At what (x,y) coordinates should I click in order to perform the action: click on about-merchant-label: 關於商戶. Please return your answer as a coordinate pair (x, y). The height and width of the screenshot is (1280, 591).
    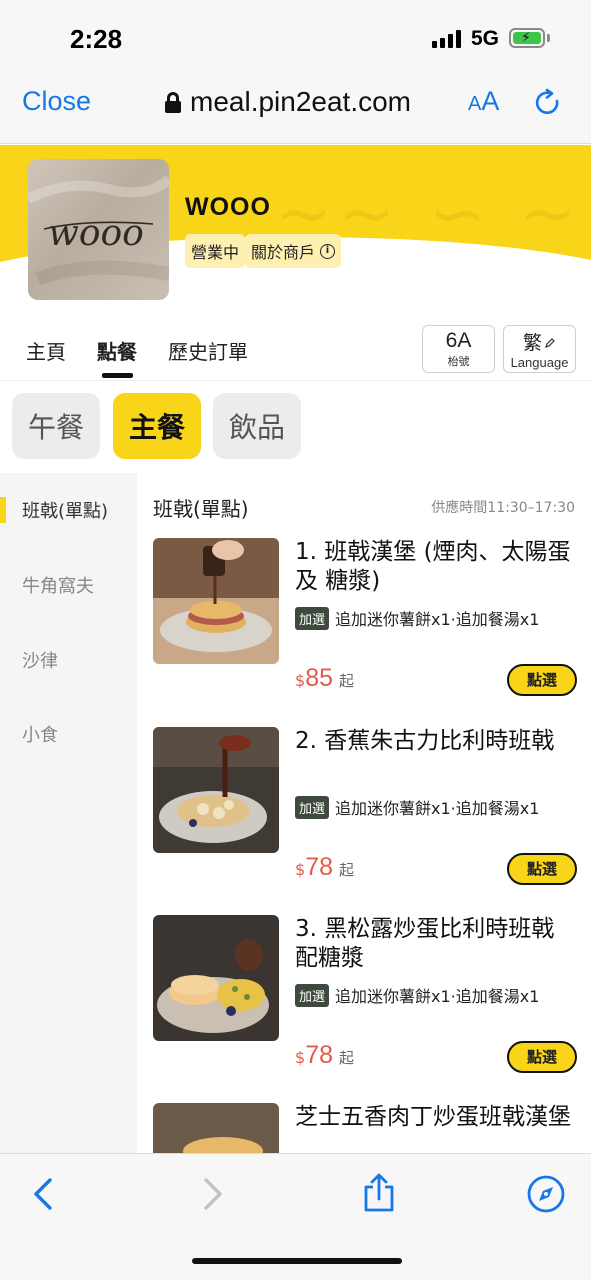
    Looking at the image, I should click on (283, 252).